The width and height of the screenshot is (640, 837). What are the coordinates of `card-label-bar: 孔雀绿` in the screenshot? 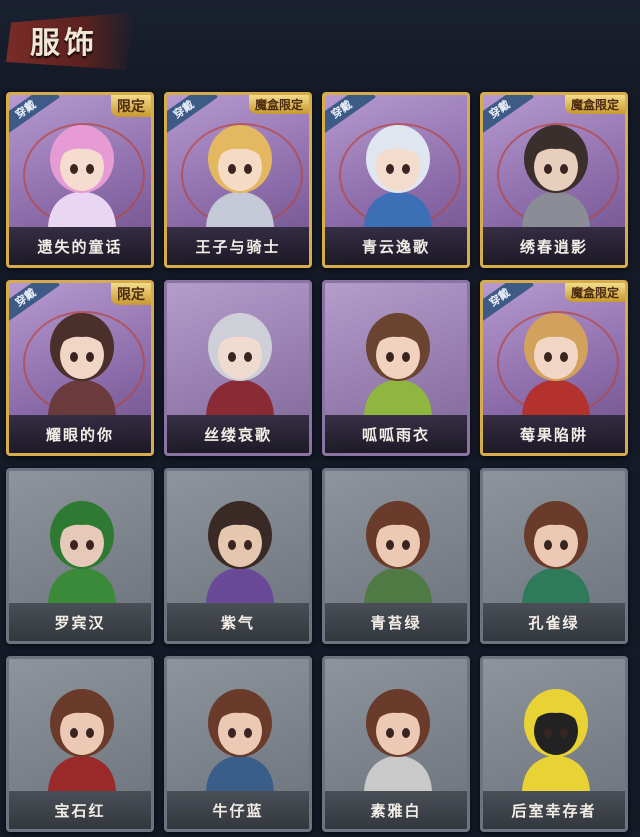 It's located at (554, 622).